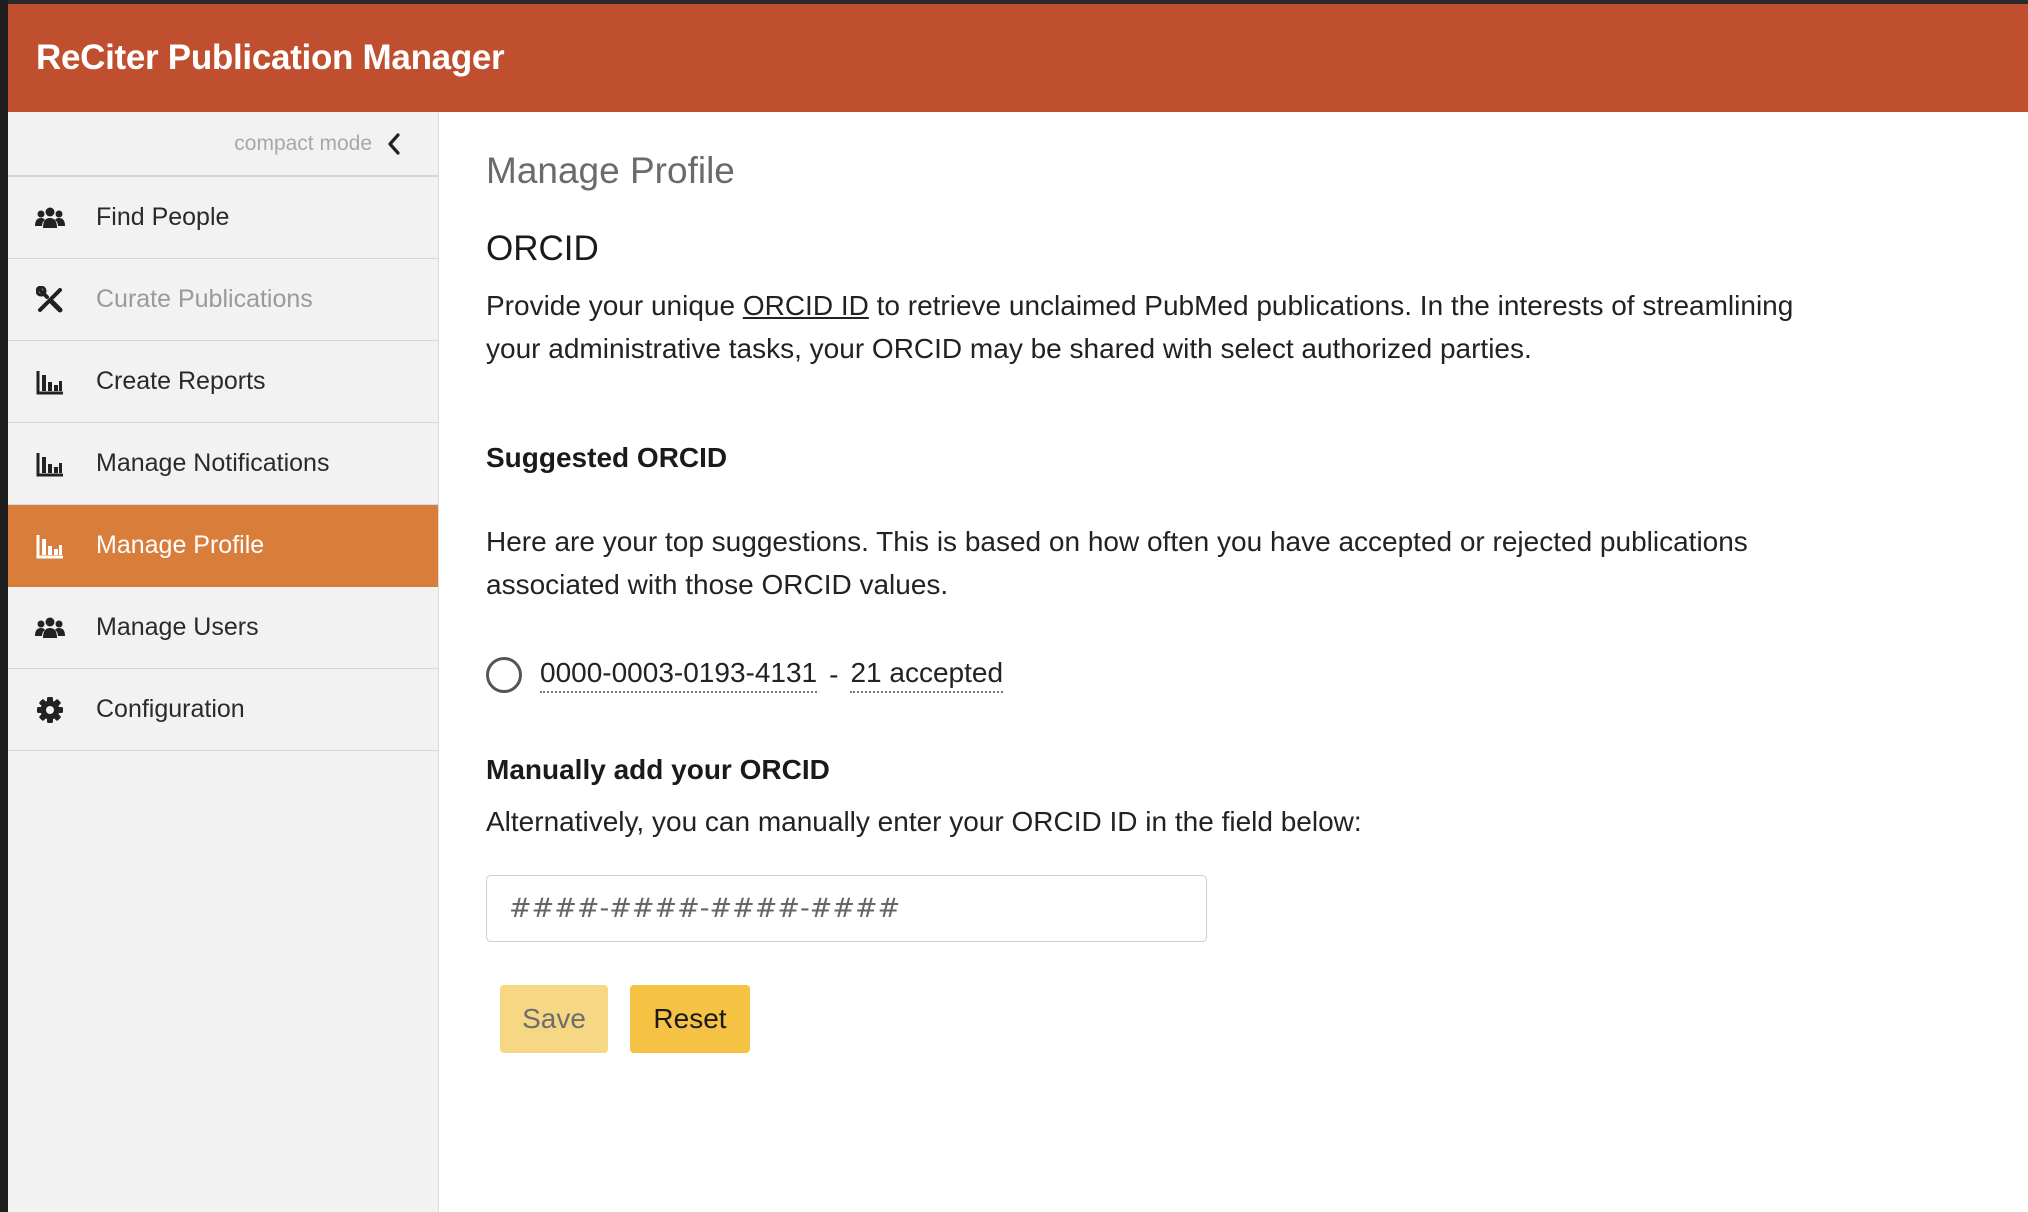  Describe the element at coordinates (180, 545) in the screenshot. I see `sidebar-item-label: Manage Profile` at that location.